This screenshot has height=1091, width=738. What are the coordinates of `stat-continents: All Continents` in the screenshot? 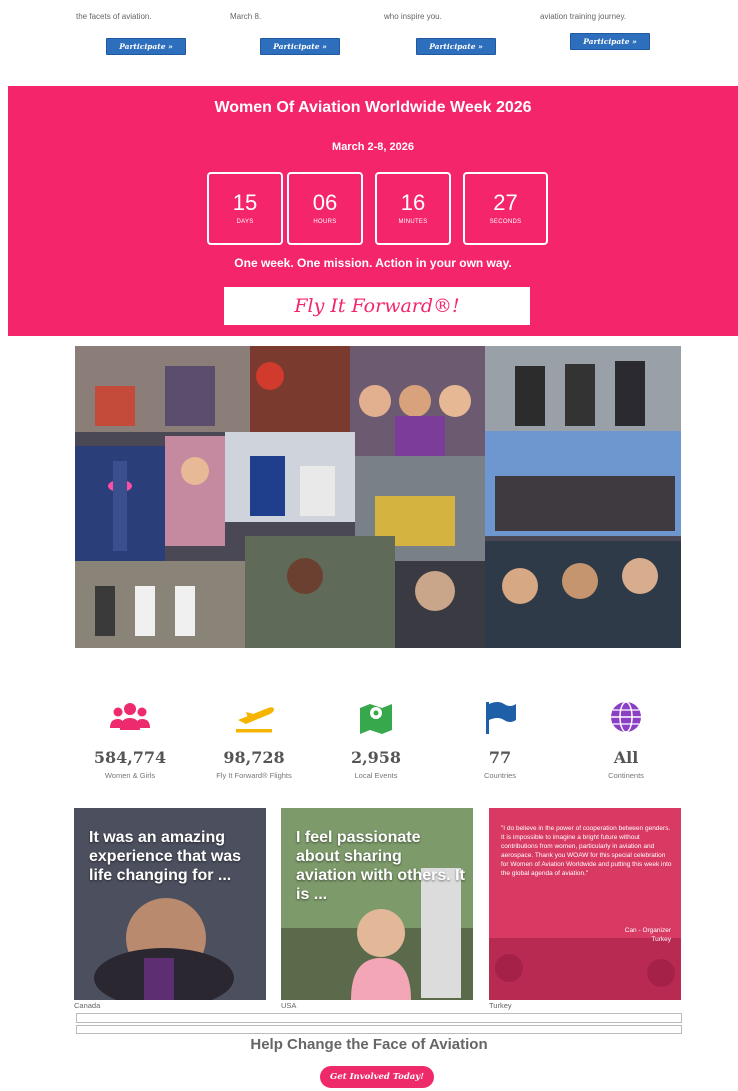 It's located at (626, 740).